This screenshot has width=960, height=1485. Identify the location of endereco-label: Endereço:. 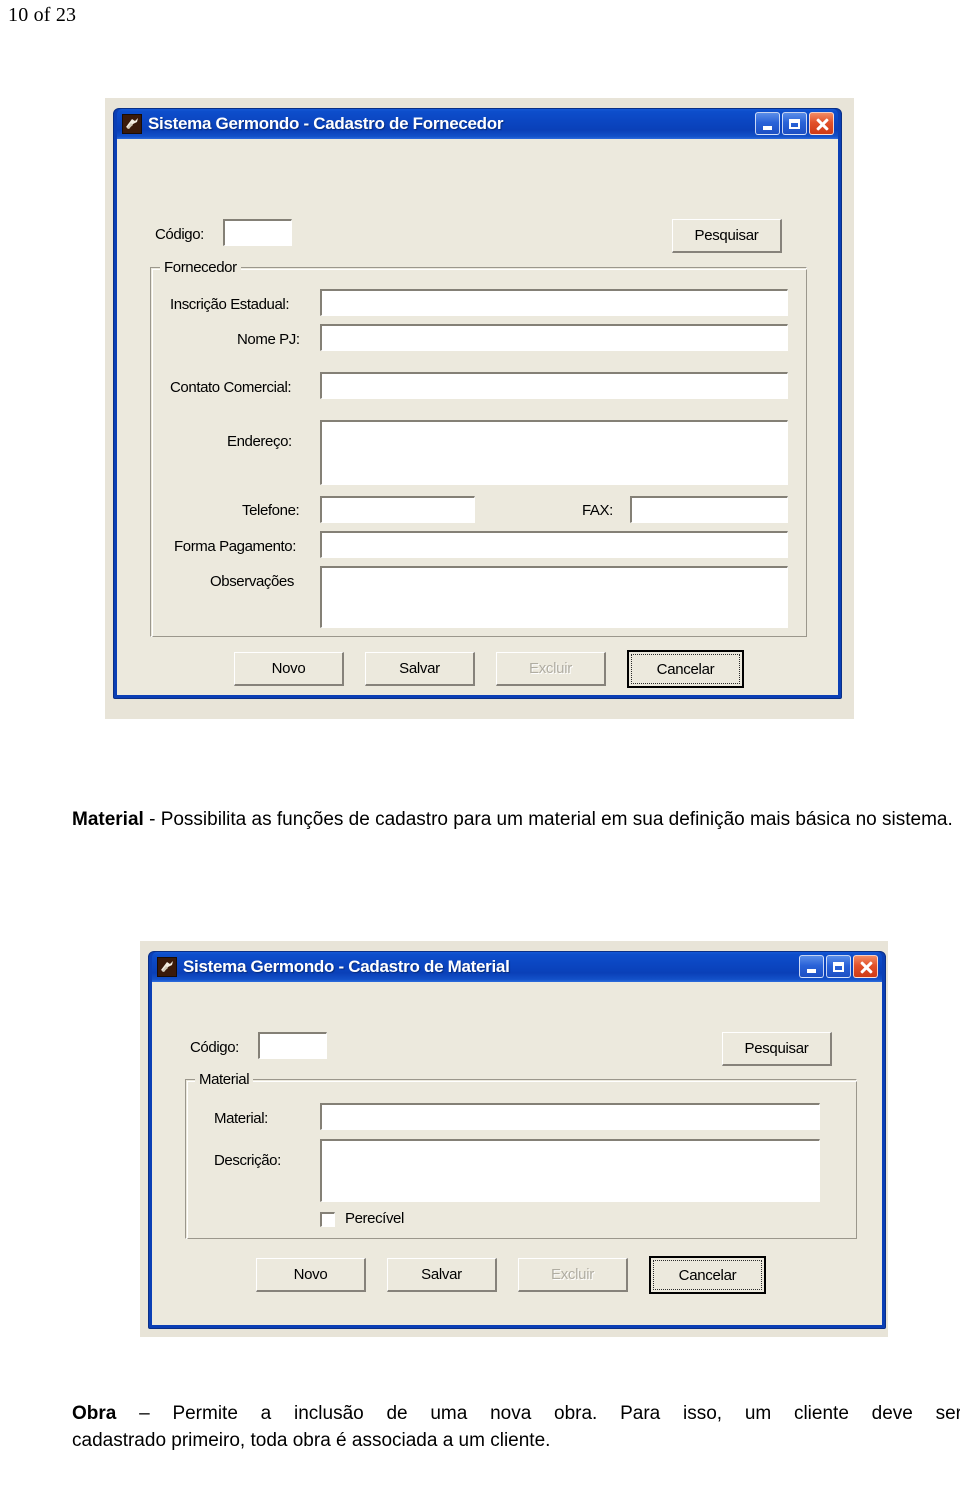
(259, 441).